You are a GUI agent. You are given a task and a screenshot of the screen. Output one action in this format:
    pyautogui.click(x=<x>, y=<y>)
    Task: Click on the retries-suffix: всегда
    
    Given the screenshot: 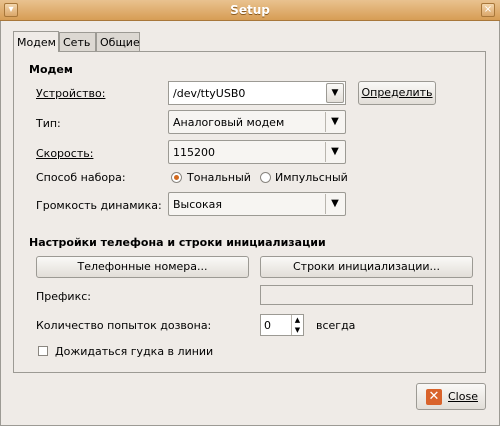 What is the action you would take?
    pyautogui.click(x=336, y=325)
    